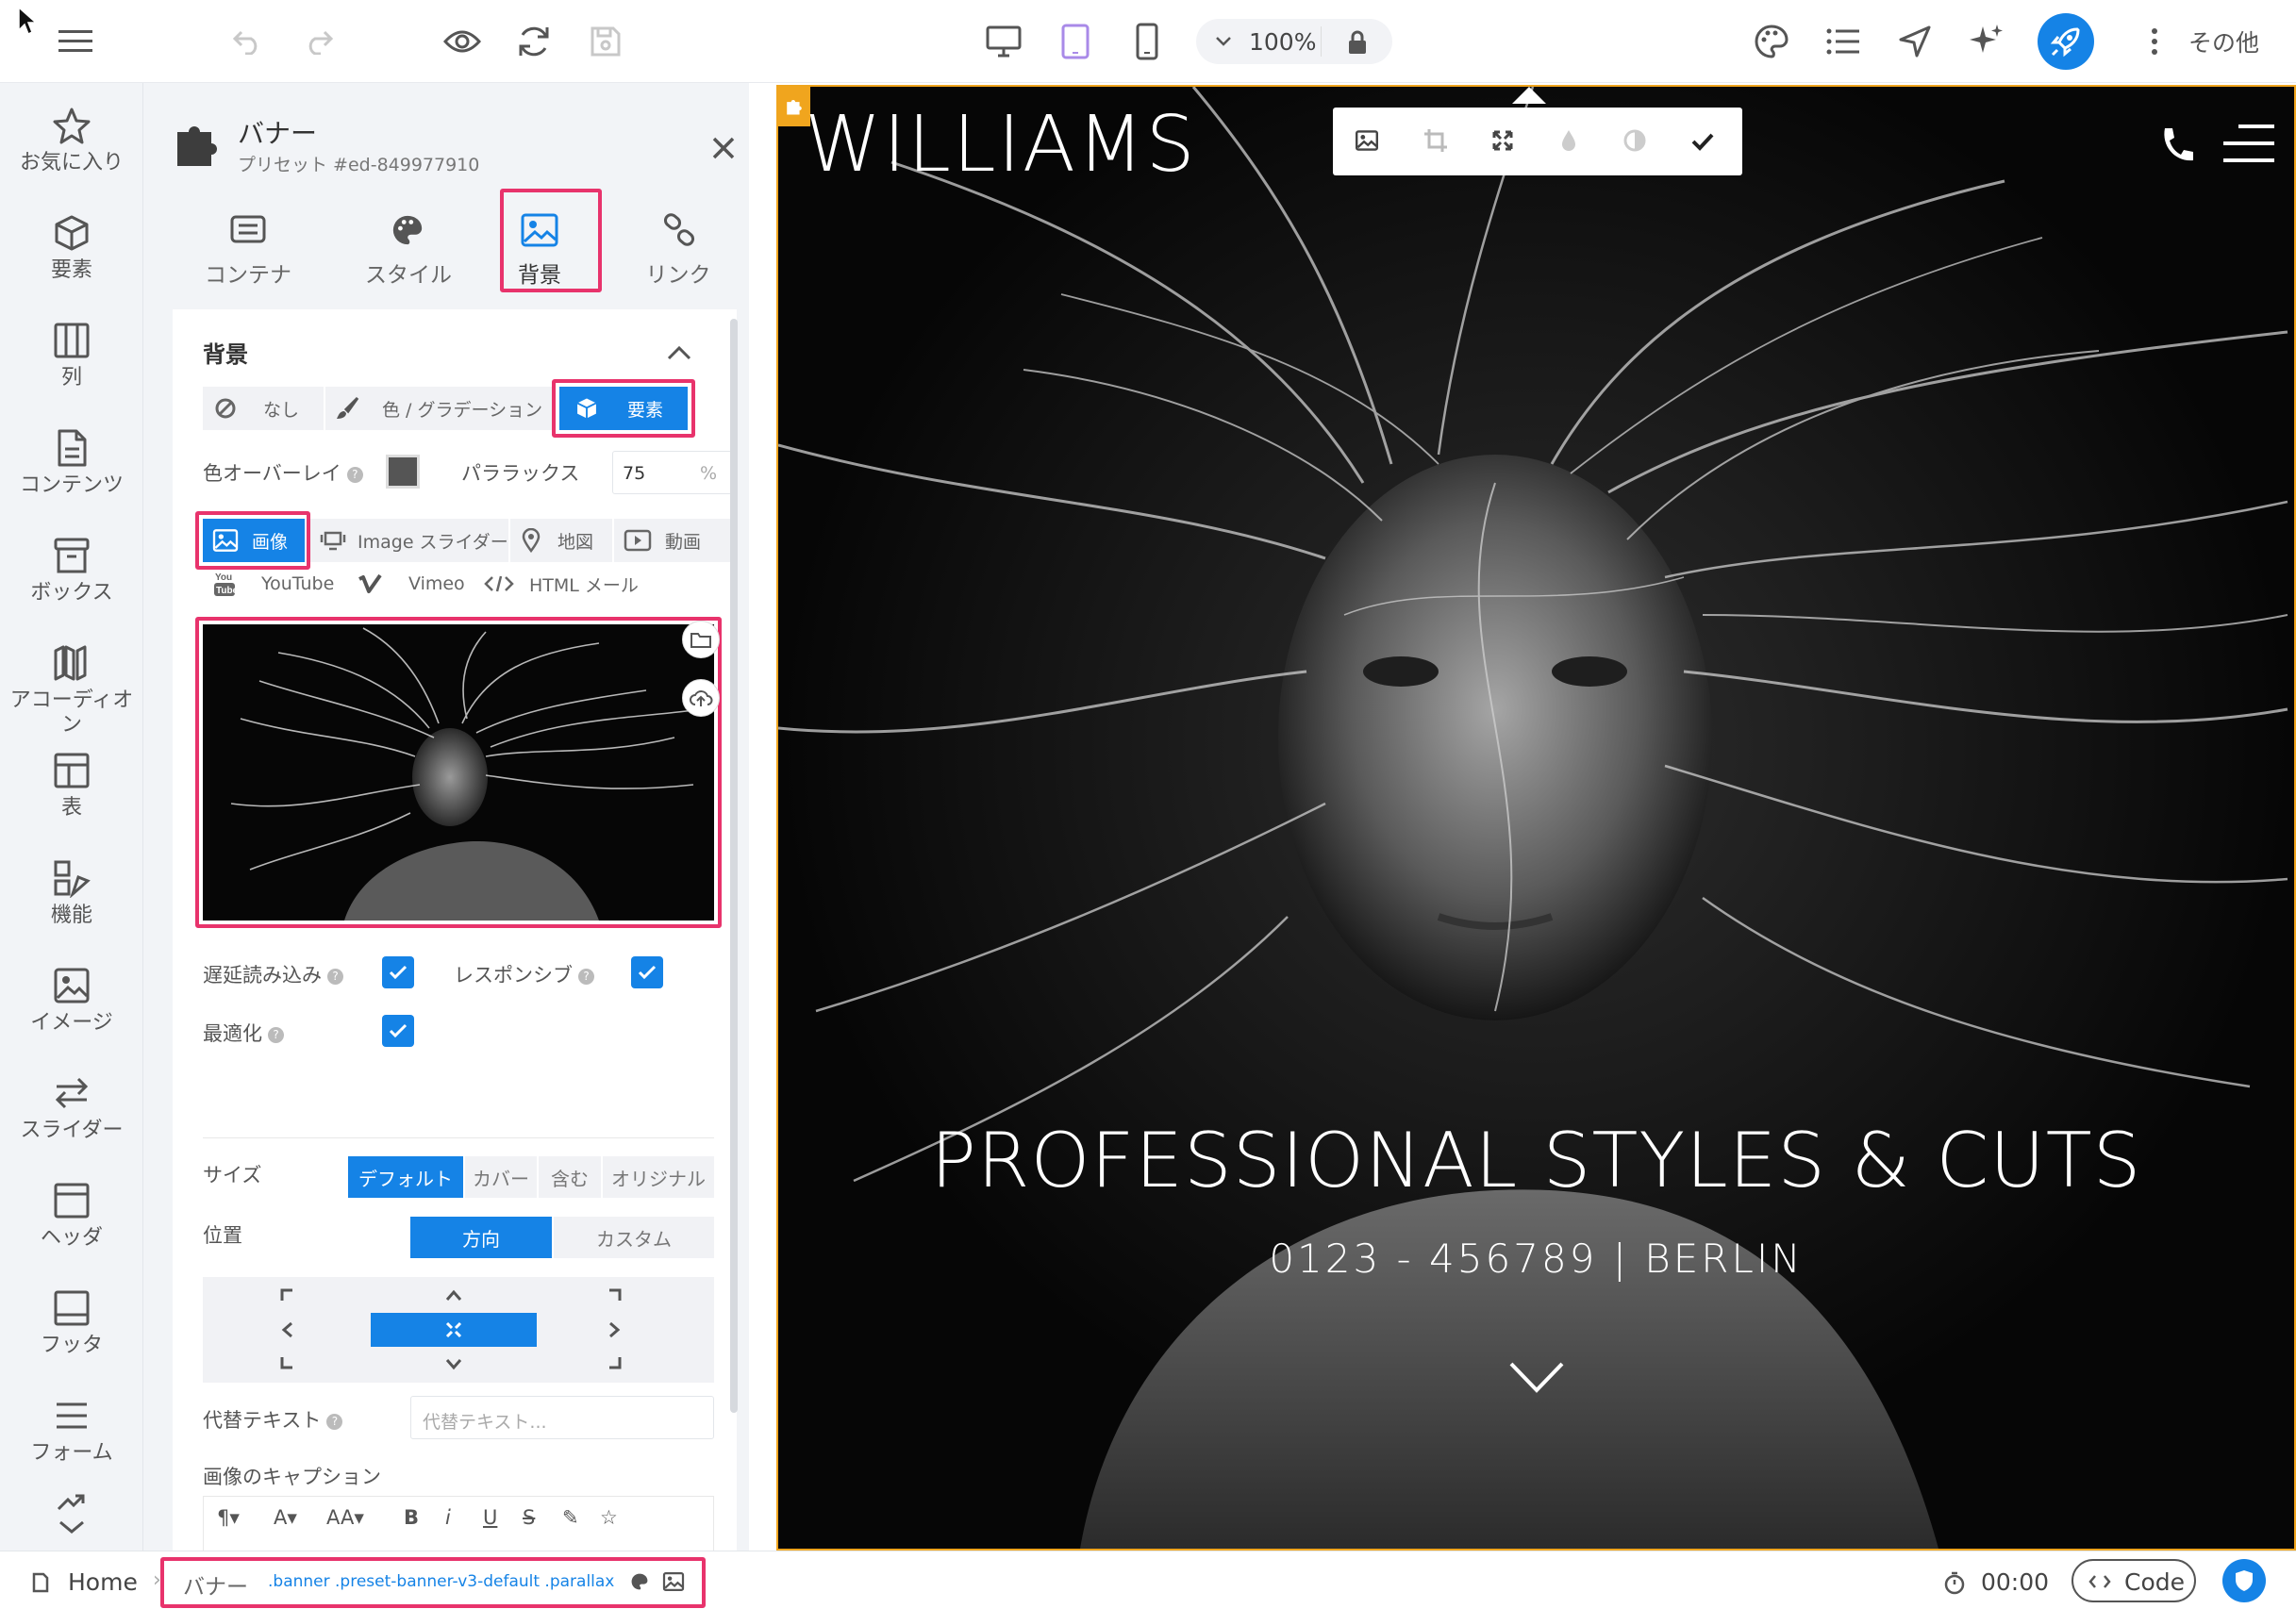  Describe the element at coordinates (634, 1237) in the screenshot. I see `position-custom: カスタム` at that location.